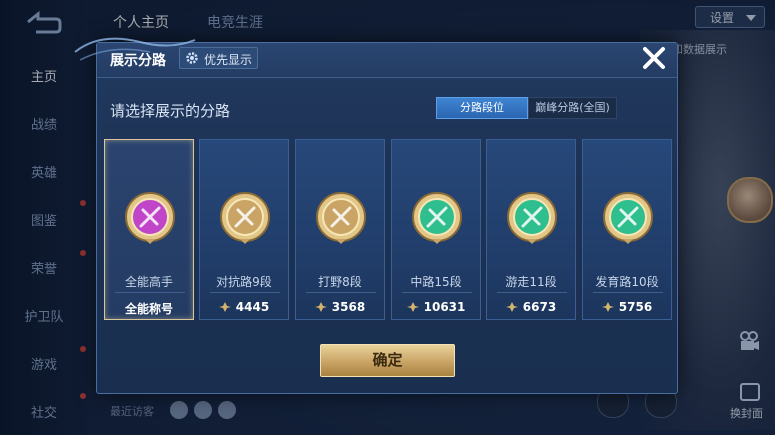 This screenshot has width=775, height=435. I want to click on lane-name: 中路15段, so click(436, 282).